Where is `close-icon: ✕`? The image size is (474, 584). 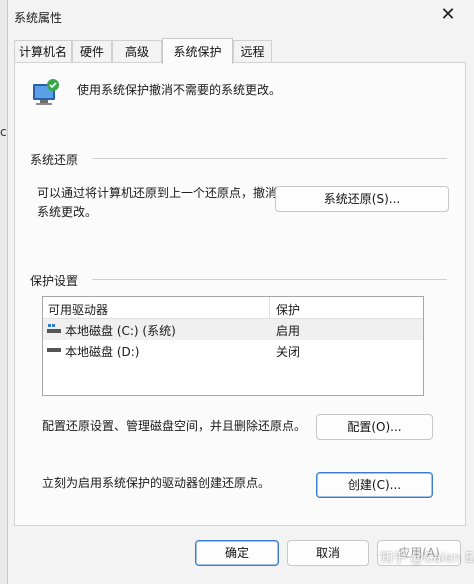
close-icon: ✕ is located at coordinates (448, 14).